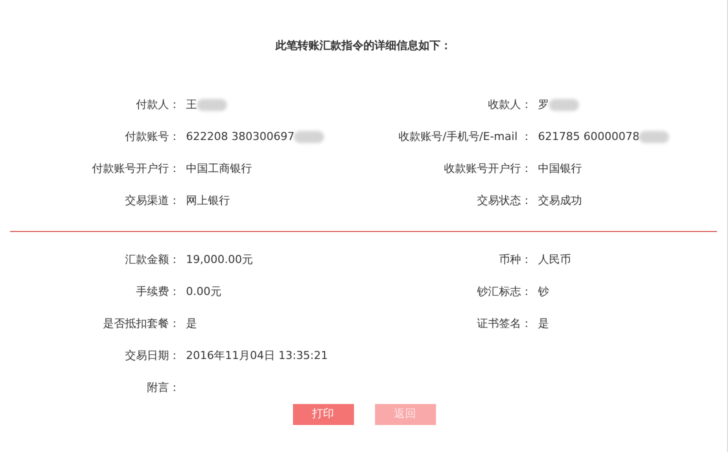  What do you see at coordinates (504, 200) in the screenshot?
I see `field-label: 交易状态：` at bounding box center [504, 200].